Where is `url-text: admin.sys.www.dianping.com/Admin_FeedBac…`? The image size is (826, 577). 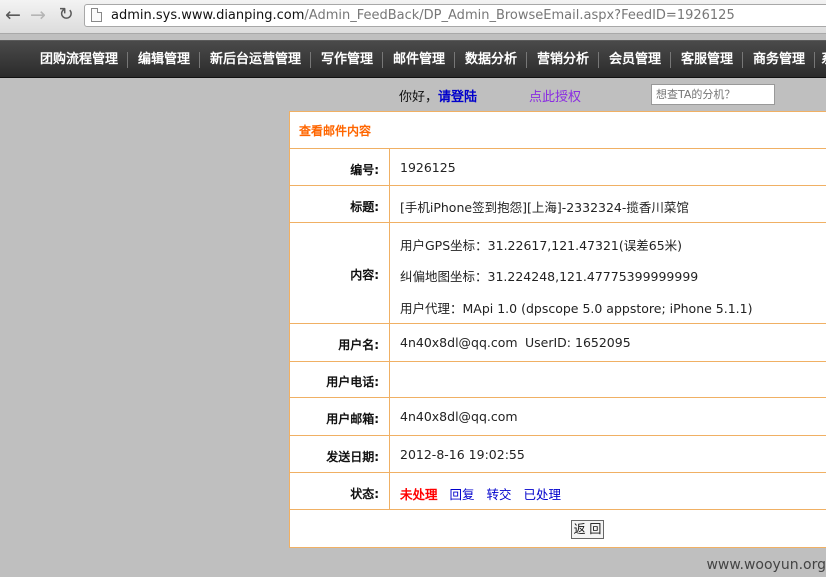 url-text: admin.sys.www.dianping.com/Admin_FeedBac… is located at coordinates (423, 16).